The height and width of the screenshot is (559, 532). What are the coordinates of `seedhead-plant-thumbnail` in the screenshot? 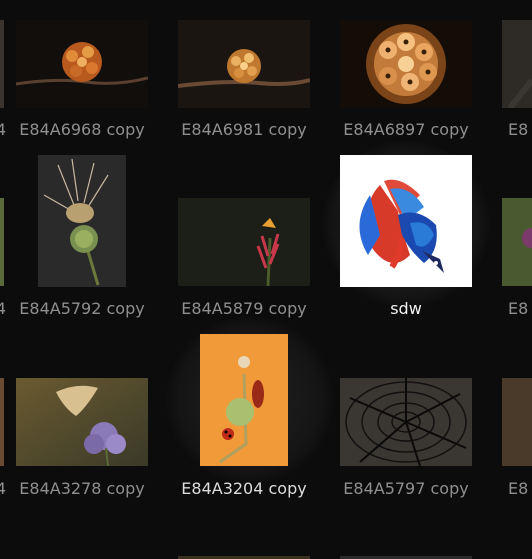 It's located at (82, 221).